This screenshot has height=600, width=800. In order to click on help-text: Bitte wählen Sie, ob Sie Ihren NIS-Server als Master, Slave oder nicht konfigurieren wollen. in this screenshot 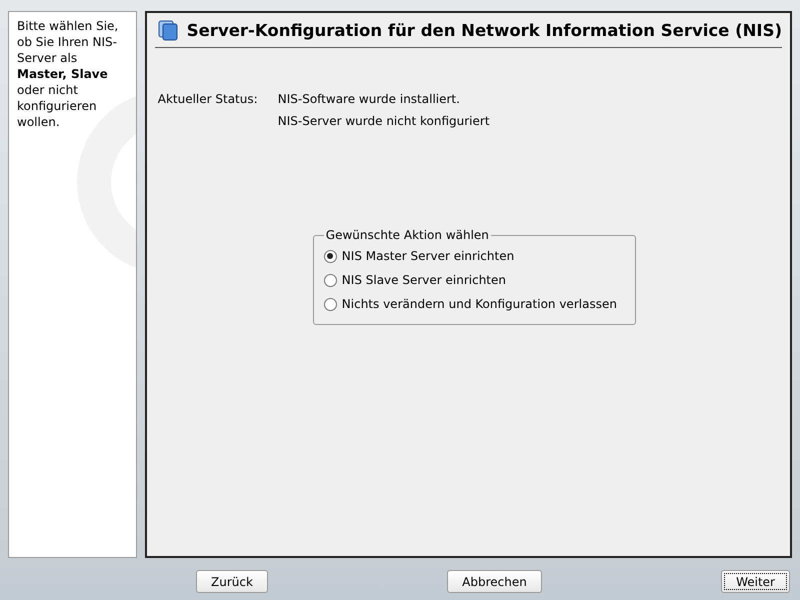, I will do `click(68, 74)`.